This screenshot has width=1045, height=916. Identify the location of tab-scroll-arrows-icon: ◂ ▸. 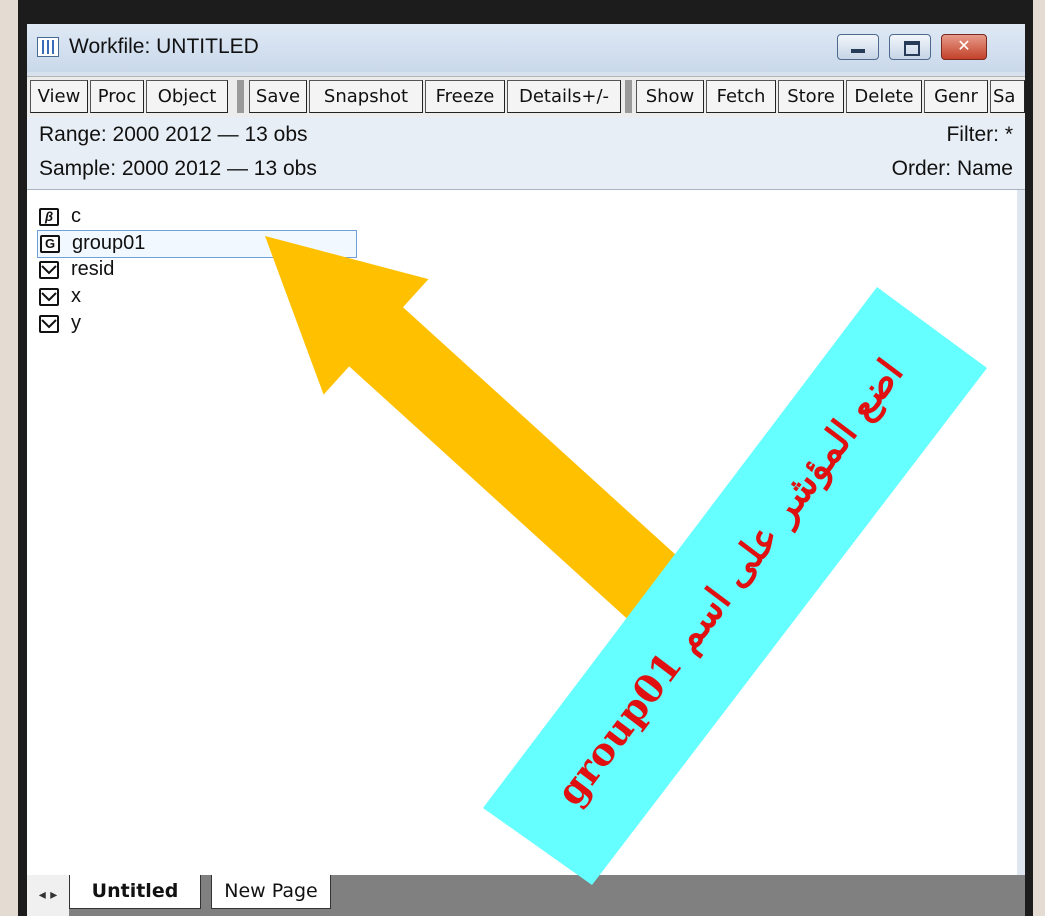
(48, 895).